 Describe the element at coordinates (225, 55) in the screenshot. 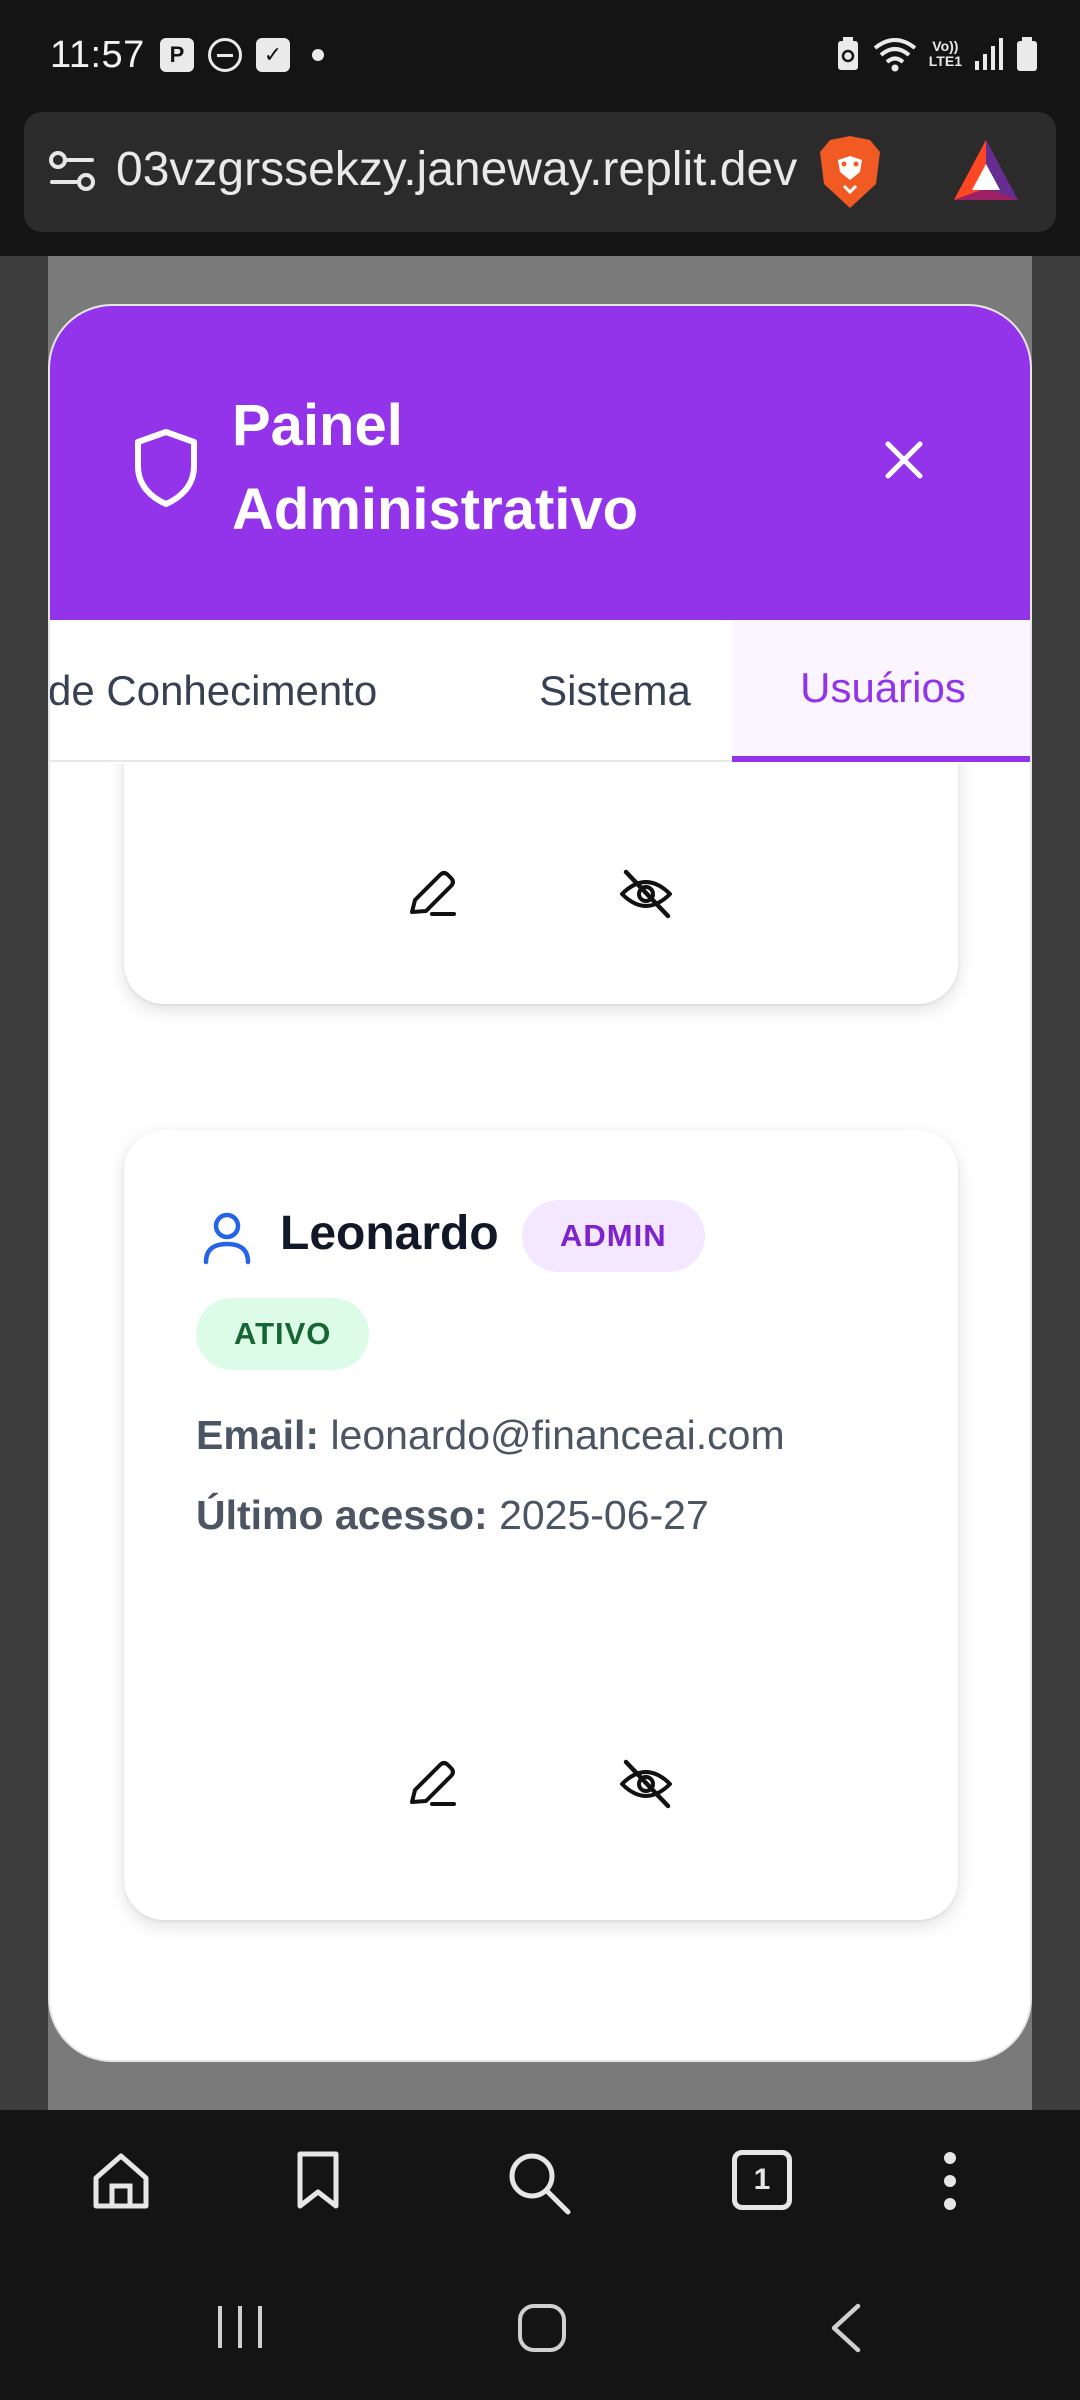

I see `do-not-disturb-icon` at that location.